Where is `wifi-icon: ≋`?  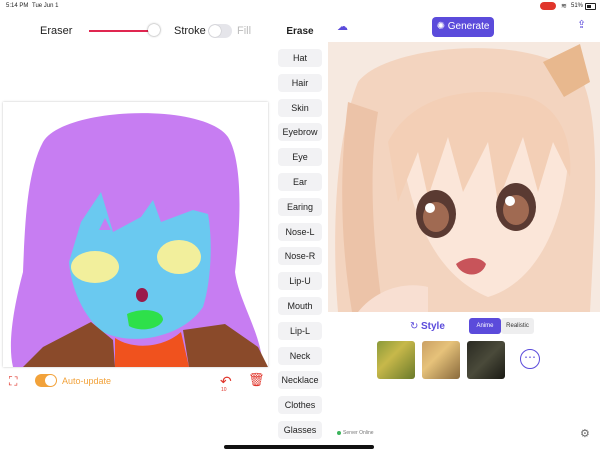 wifi-icon: ≋ is located at coordinates (564, 6).